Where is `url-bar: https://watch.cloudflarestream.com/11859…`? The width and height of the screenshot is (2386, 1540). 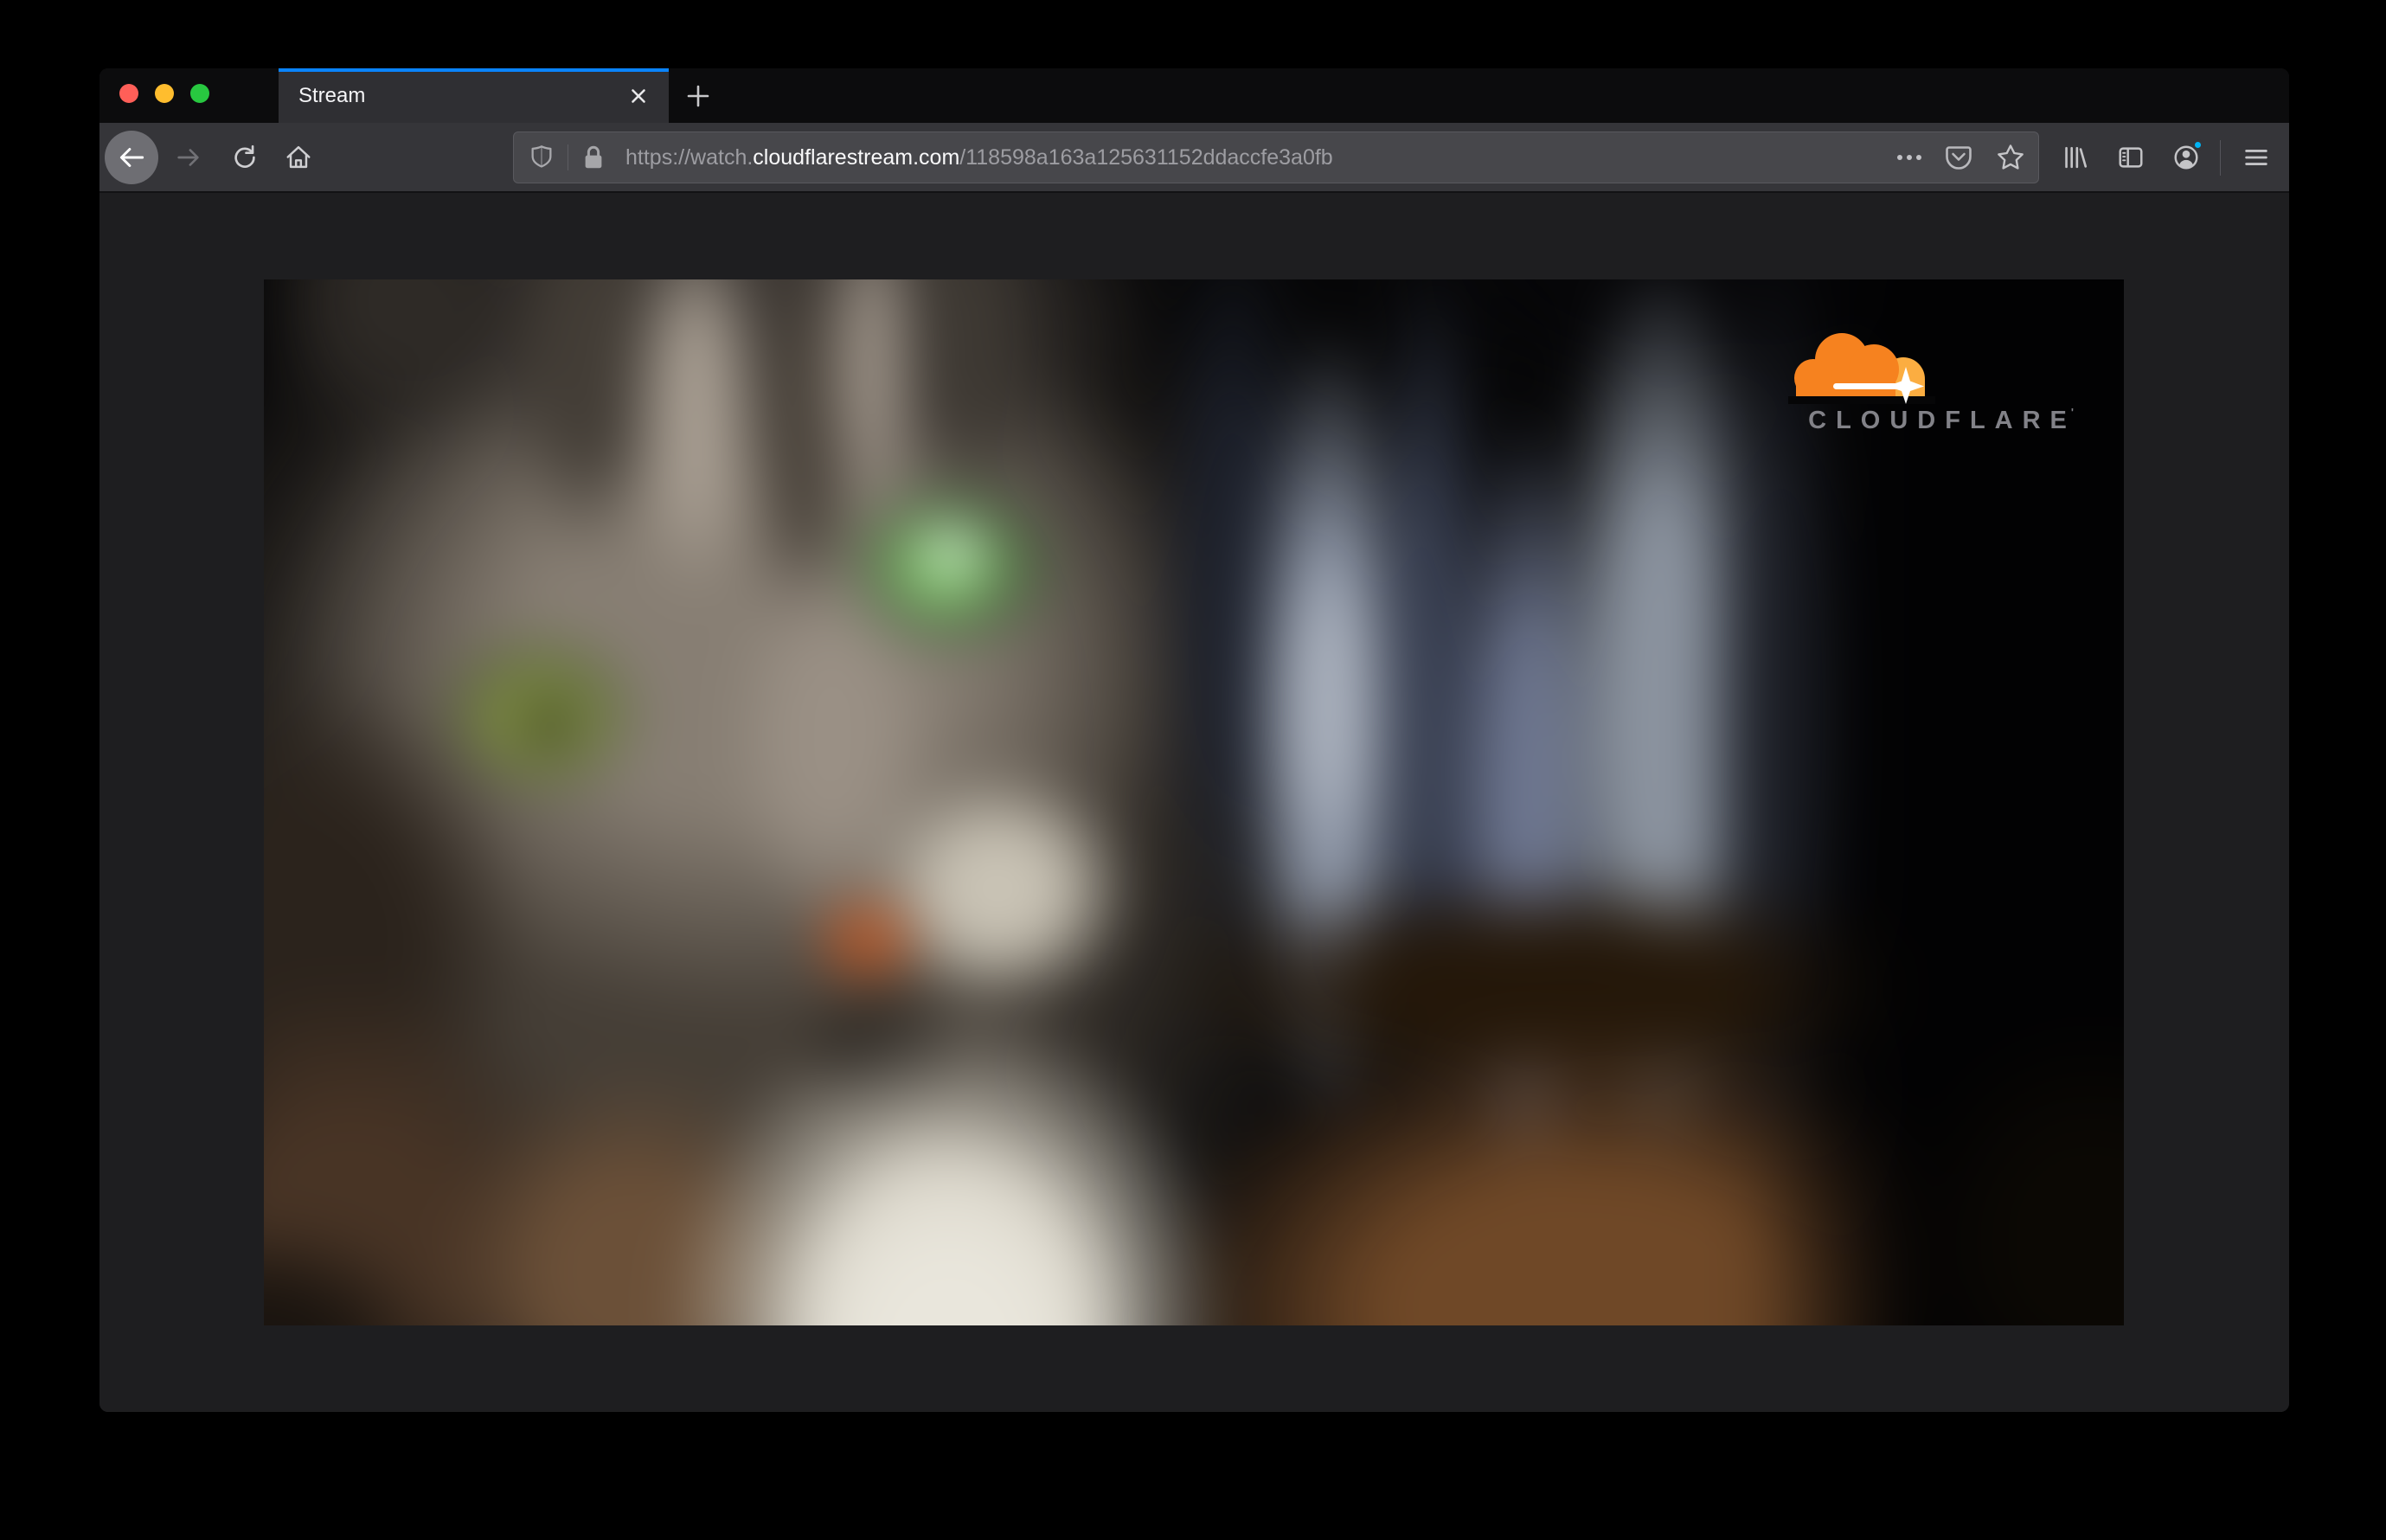
url-bar: https://watch.cloudflarestream.com/11859… is located at coordinates (1276, 157).